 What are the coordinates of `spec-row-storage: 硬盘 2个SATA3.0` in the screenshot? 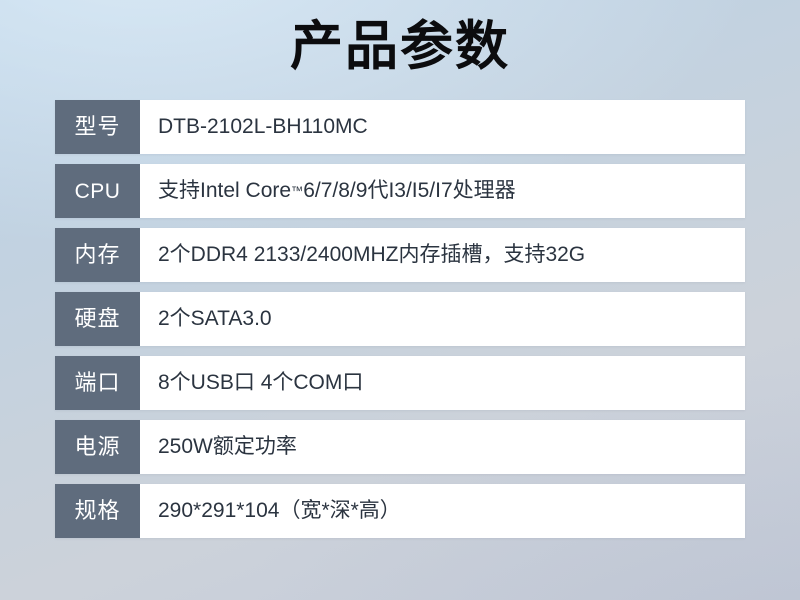 It's located at (400, 319).